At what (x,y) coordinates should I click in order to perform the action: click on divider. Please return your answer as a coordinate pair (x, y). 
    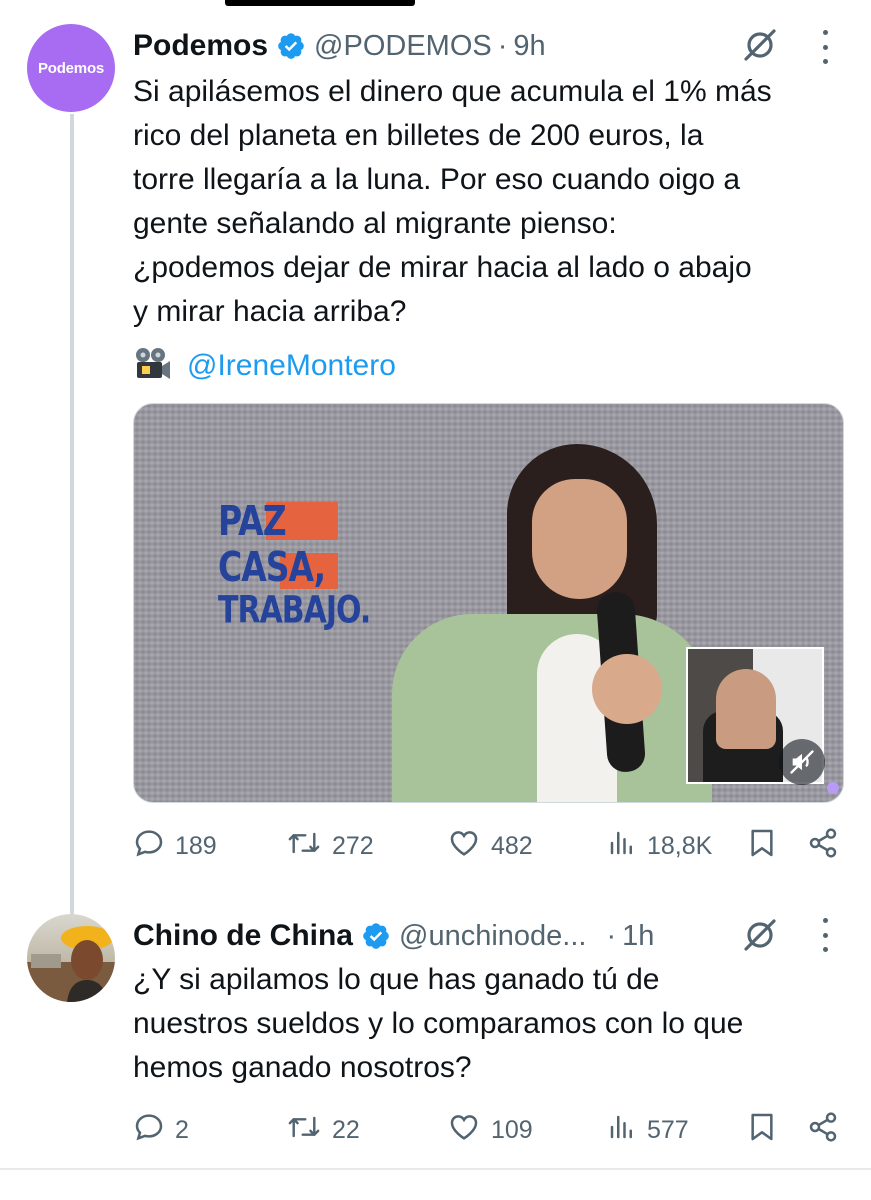
    Looking at the image, I should click on (435, 1169).